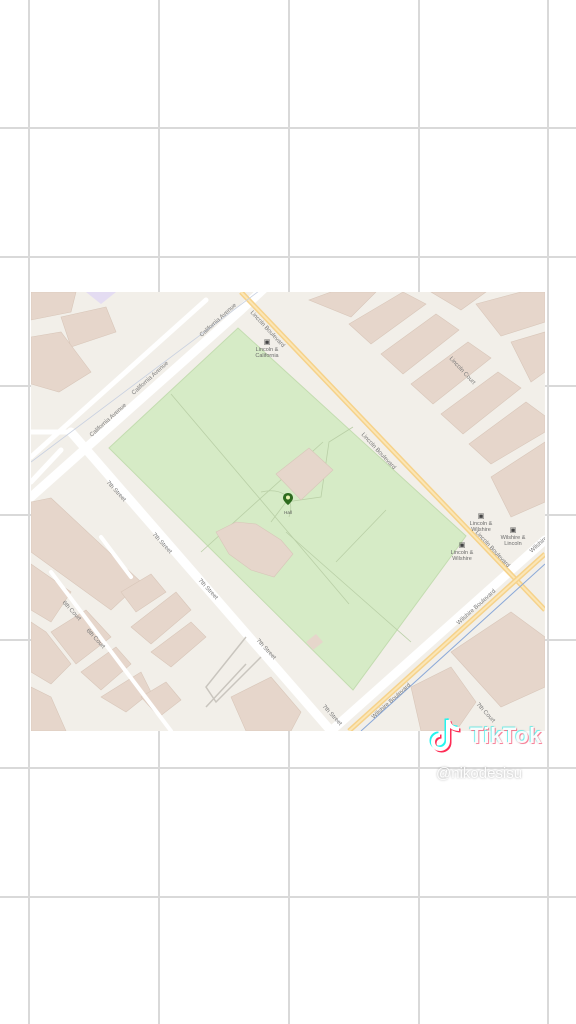  I want to click on tiktok-logo-icon, so click(445, 735).